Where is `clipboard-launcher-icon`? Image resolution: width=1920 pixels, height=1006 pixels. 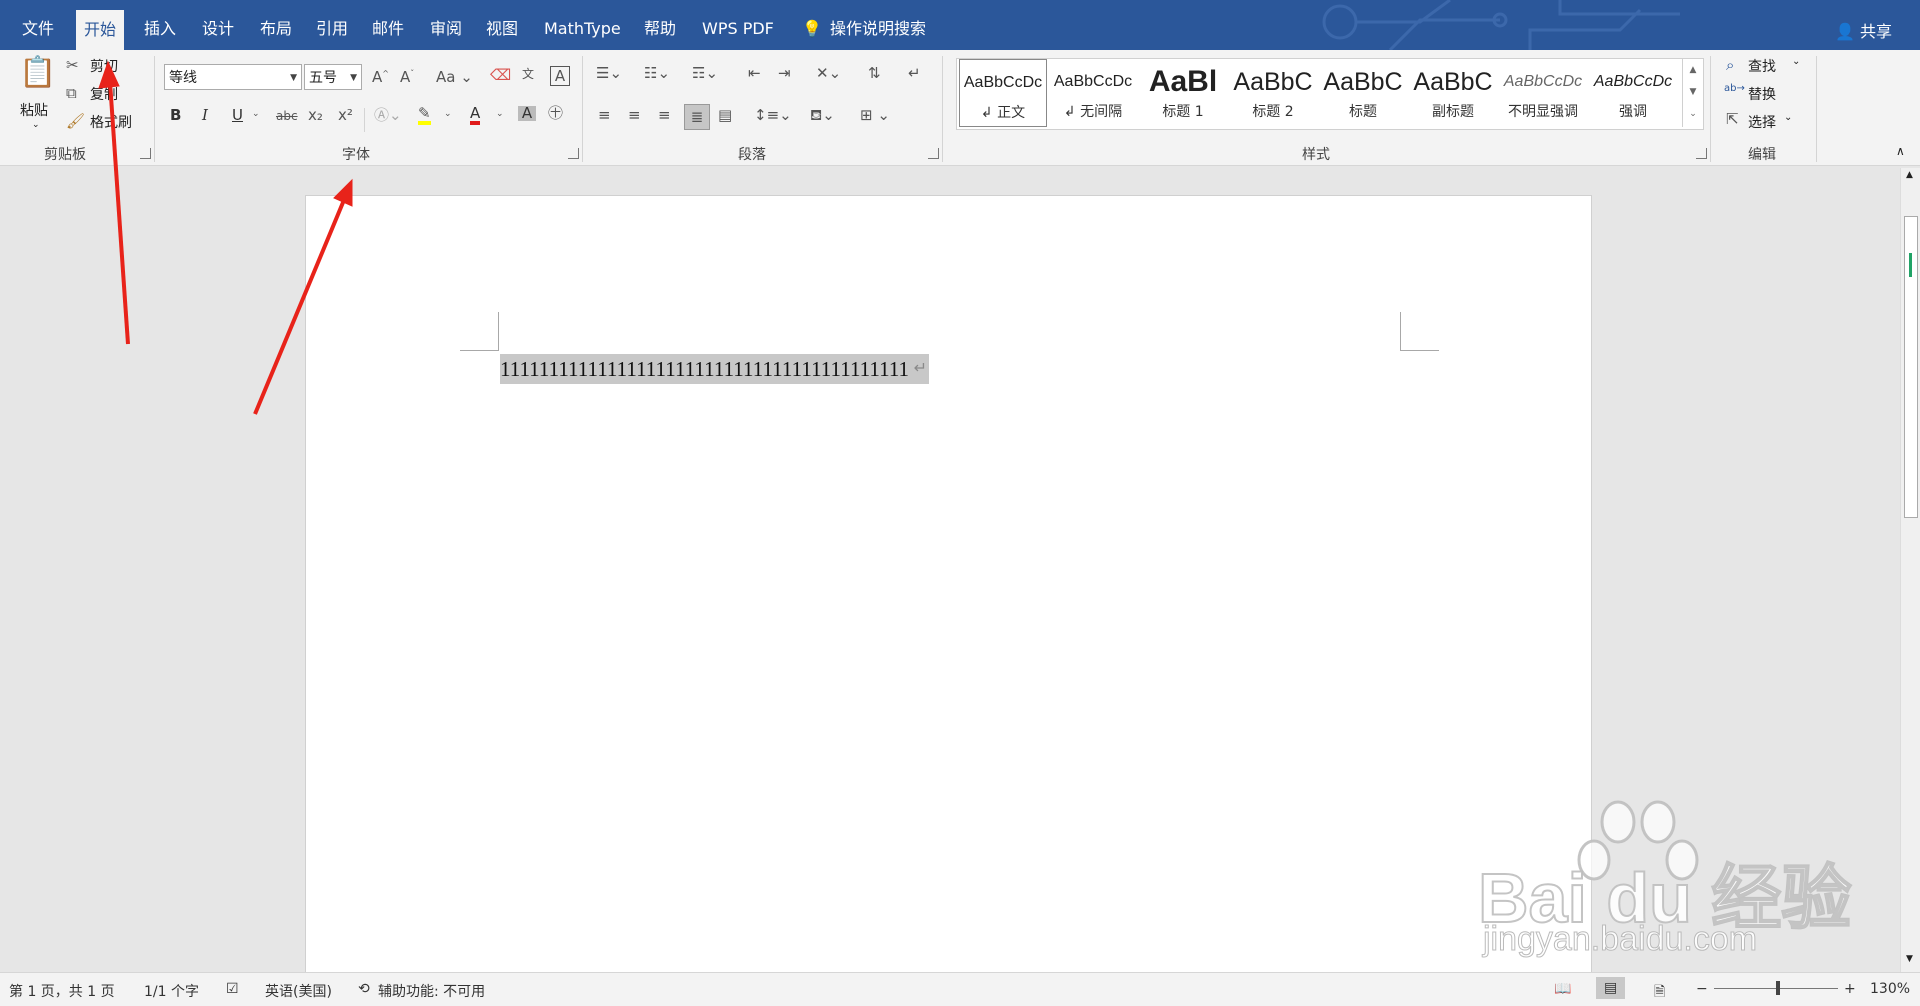
clipboard-launcher-icon is located at coordinates (145, 153).